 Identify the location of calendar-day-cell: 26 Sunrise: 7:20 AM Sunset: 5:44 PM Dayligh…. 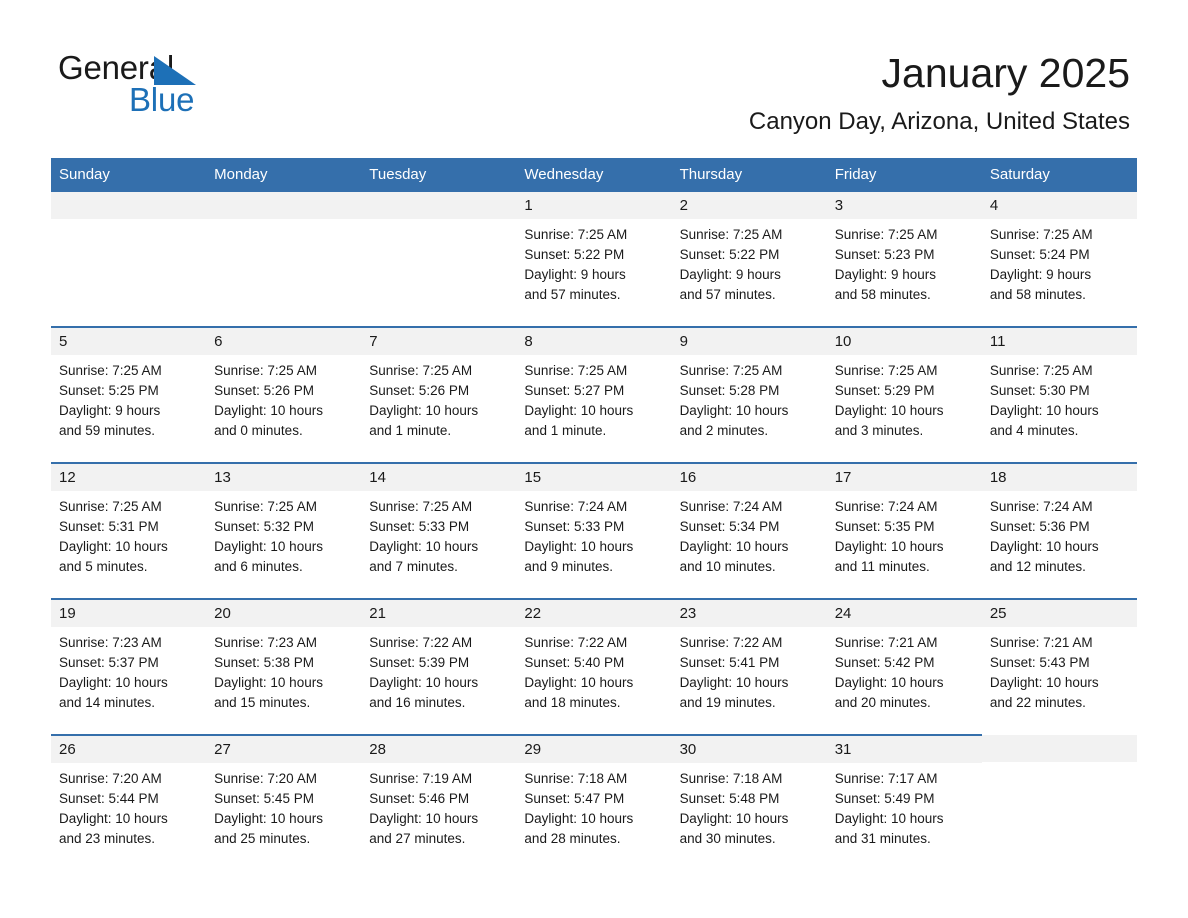
(129, 802).